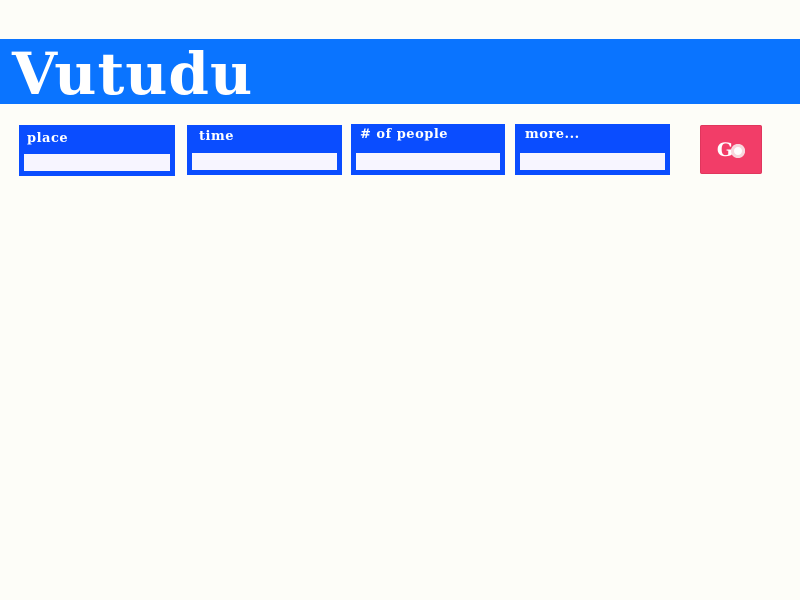 The height and width of the screenshot is (600, 800). I want to click on more-input, so click(592, 161).